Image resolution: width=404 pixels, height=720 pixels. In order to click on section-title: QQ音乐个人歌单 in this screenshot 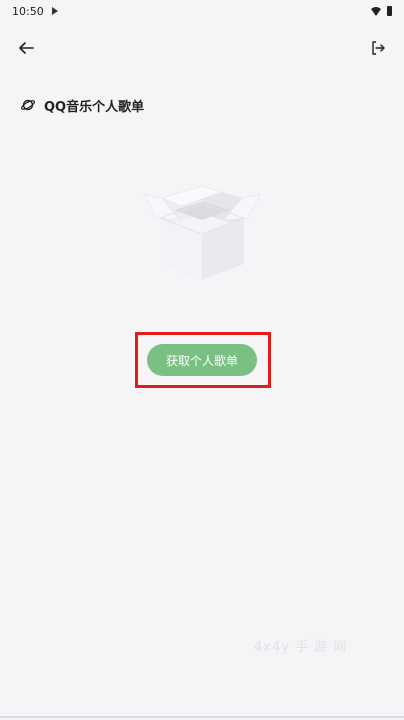, I will do `click(82, 105)`.